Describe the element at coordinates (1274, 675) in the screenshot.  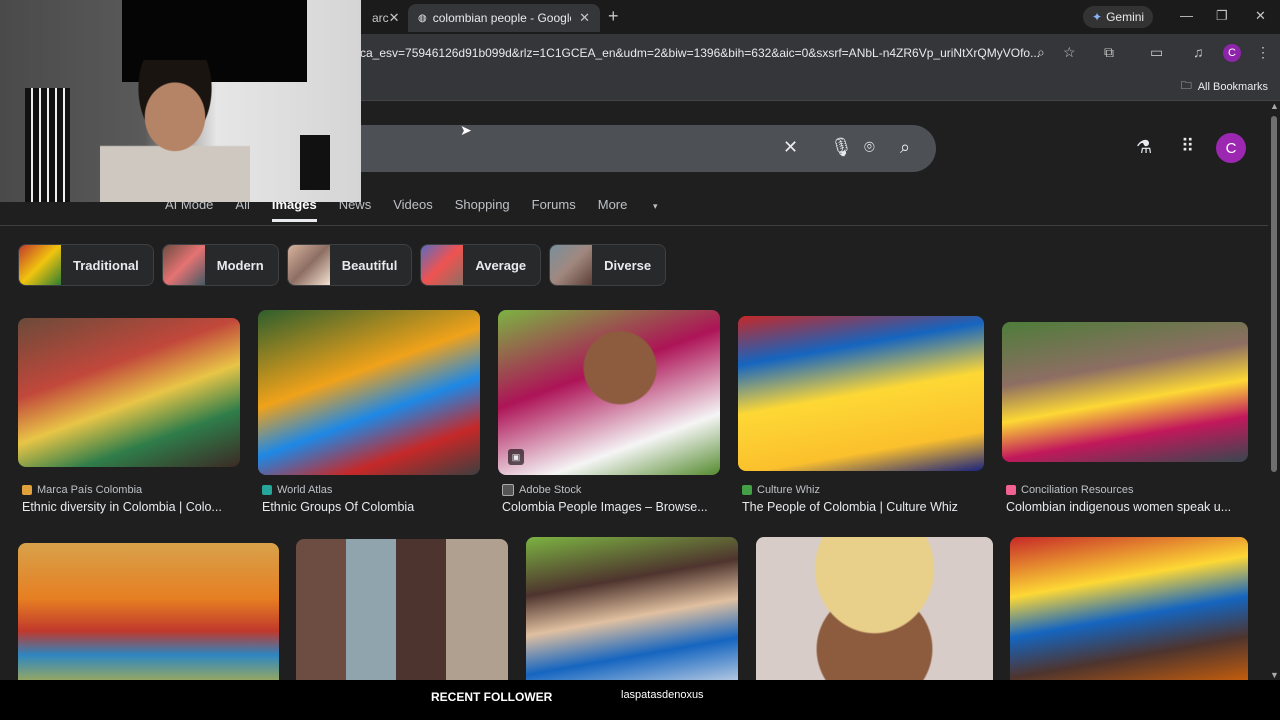
I see `scroll-down-icon: ▼` at that location.